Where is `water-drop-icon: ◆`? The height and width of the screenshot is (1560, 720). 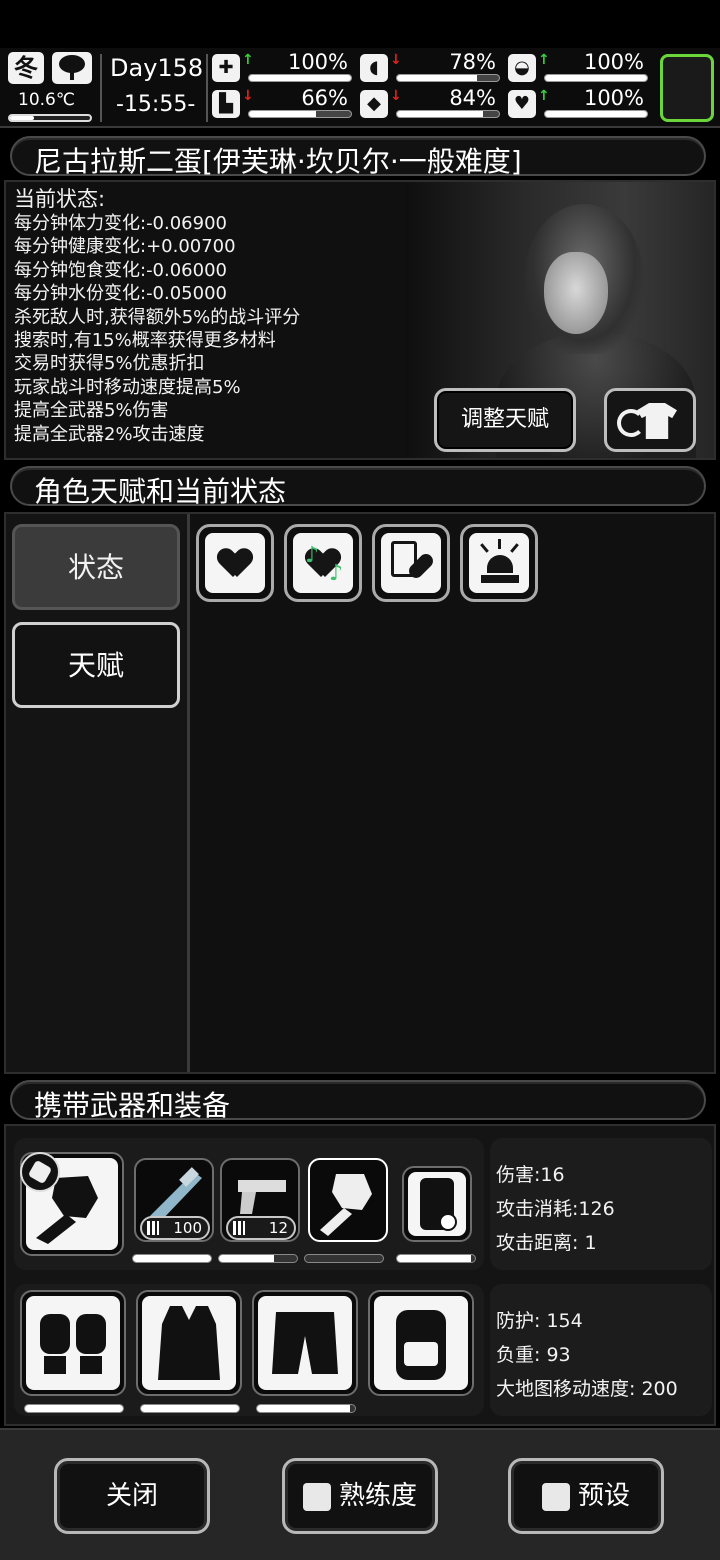
water-drop-icon: ◆ is located at coordinates (374, 104).